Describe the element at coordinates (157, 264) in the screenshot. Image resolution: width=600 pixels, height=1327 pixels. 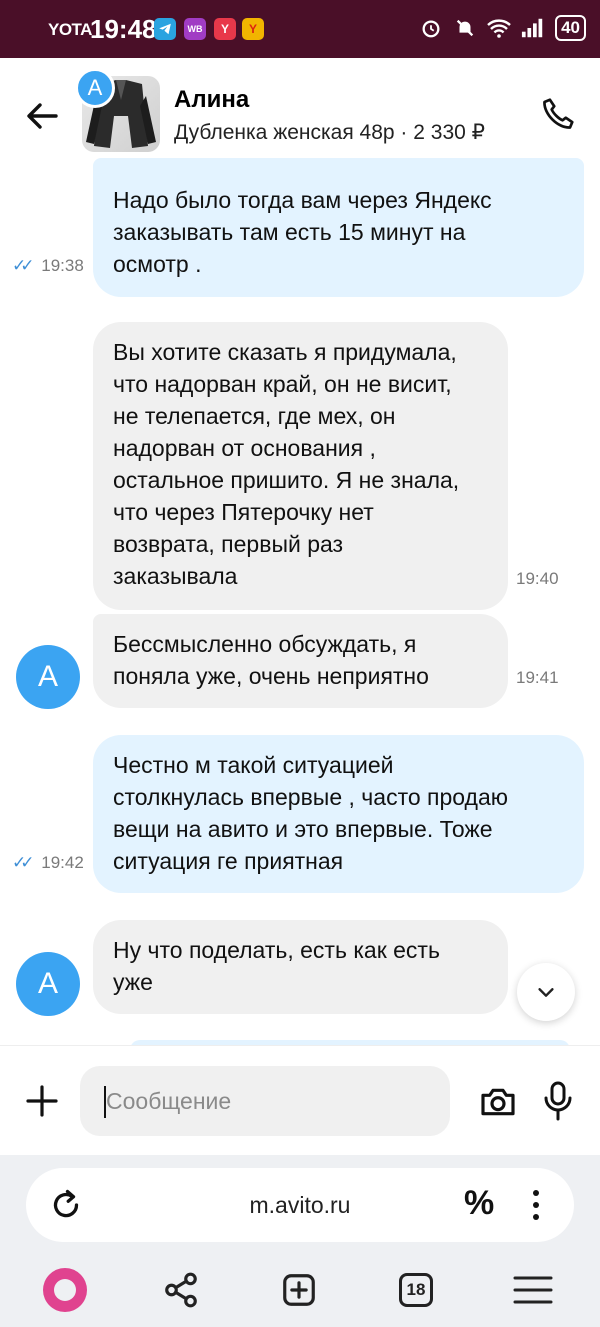
I see `message-text-line: осмотр .` at that location.